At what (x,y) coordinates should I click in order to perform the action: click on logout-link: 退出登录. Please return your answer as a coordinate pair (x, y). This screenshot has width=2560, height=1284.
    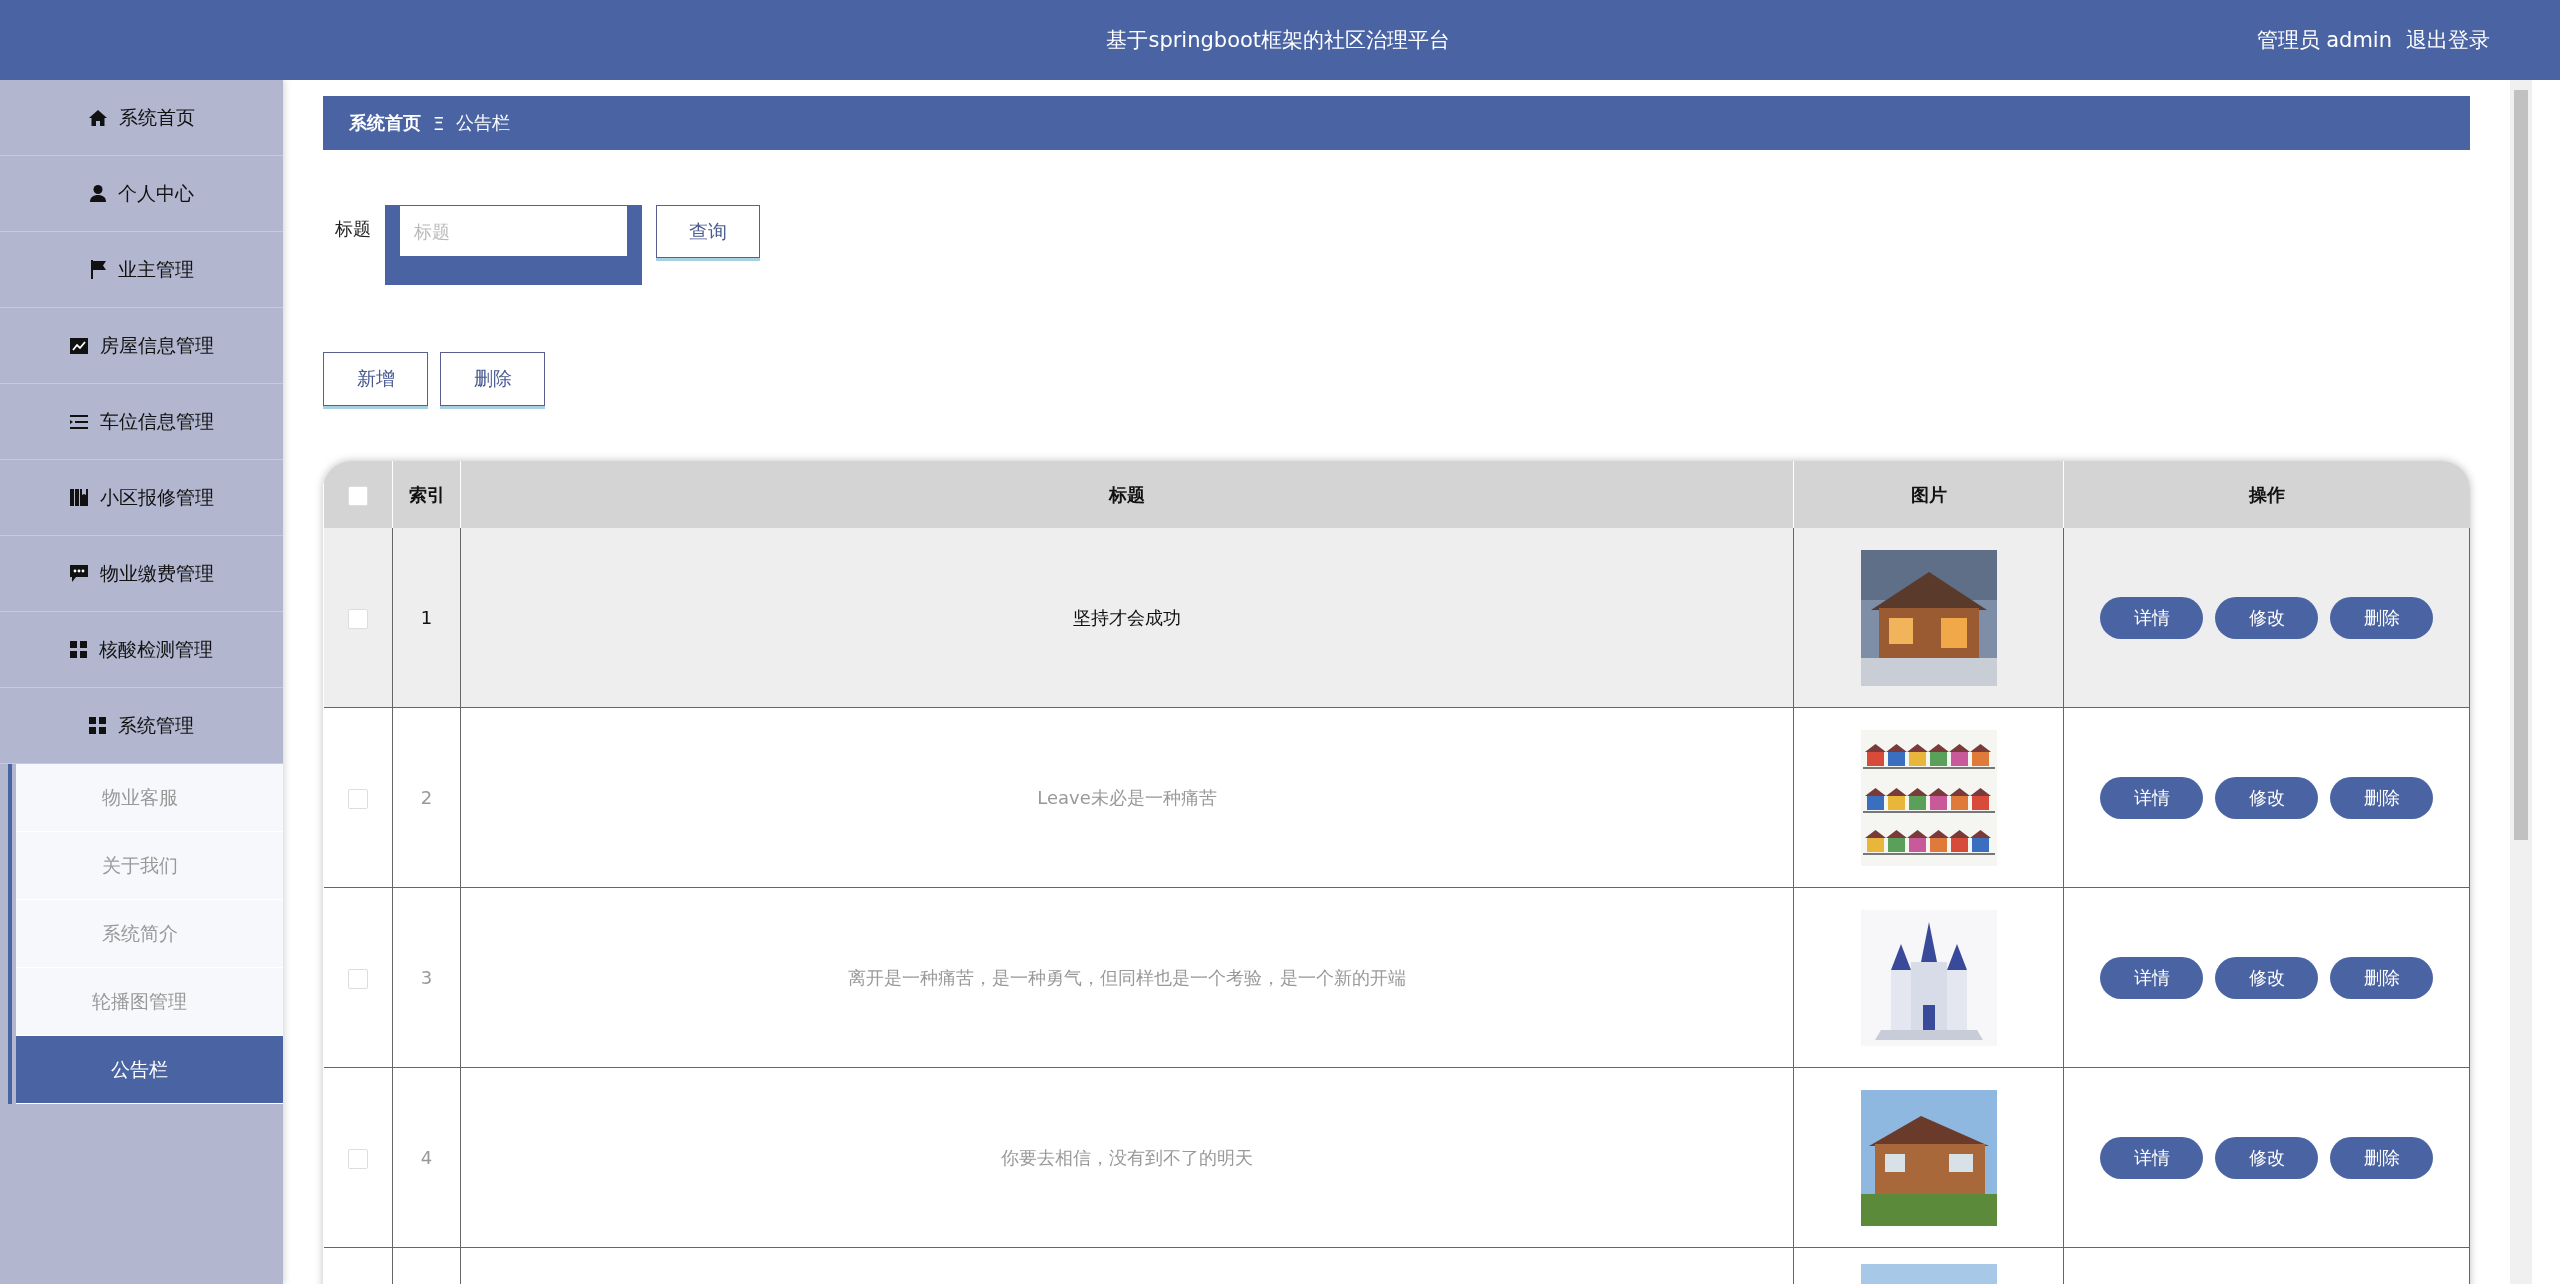
    Looking at the image, I should click on (2448, 40).